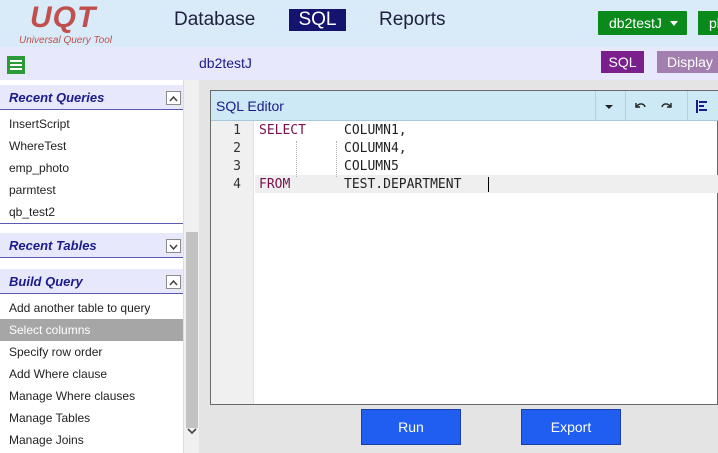  What do you see at coordinates (91, 374) in the screenshot?
I see `build-query-item: Add Where clause` at bounding box center [91, 374].